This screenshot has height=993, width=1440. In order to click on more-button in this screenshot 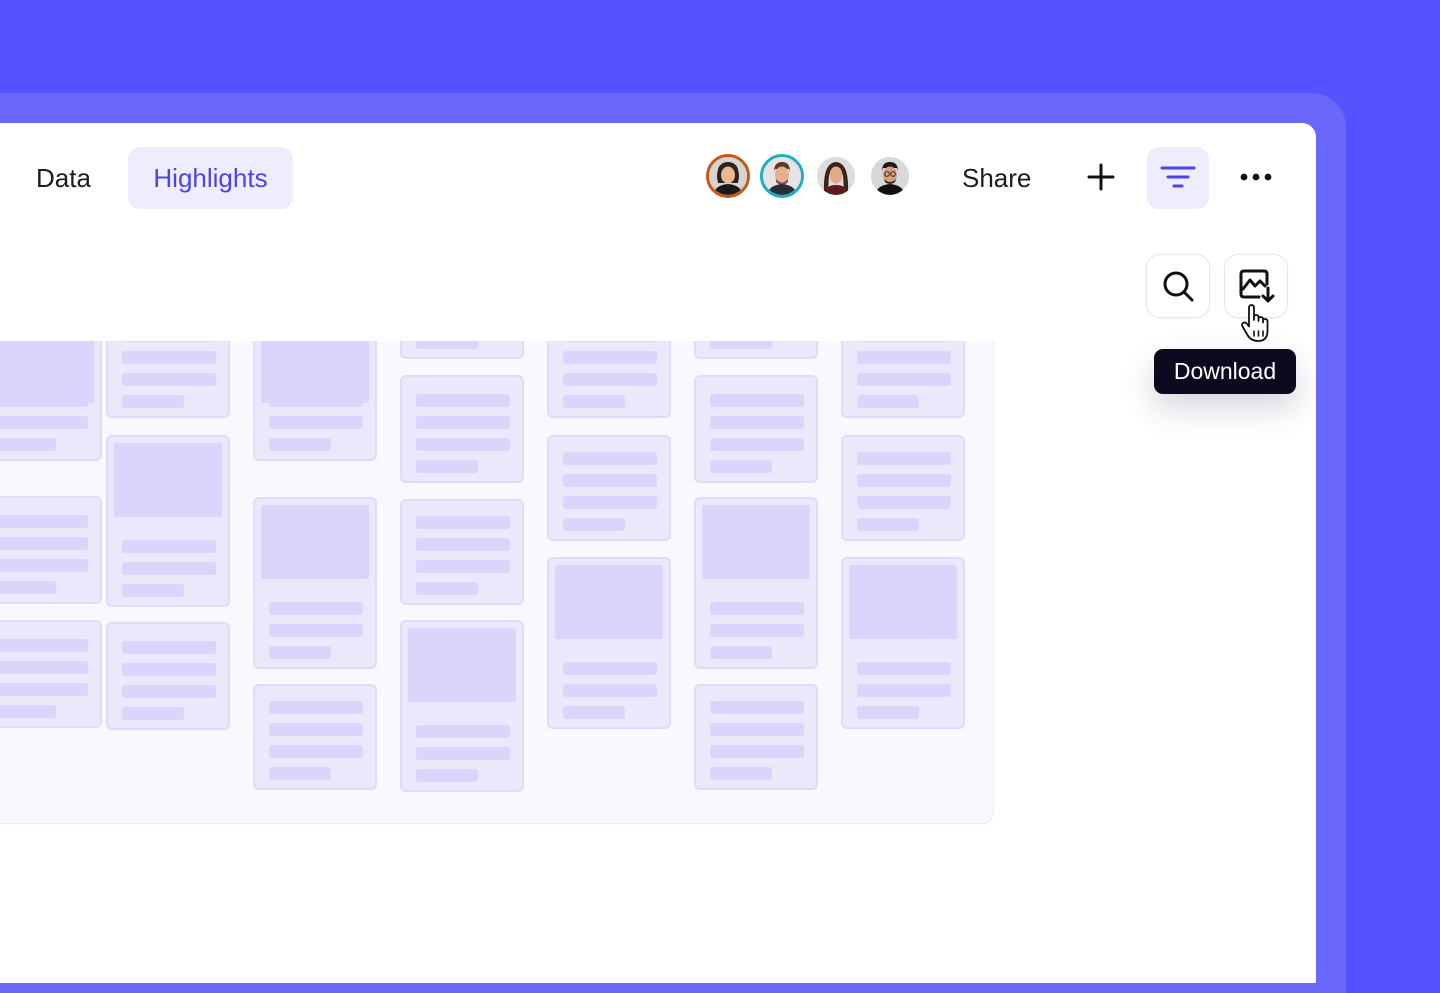, I will do `click(1256, 177)`.